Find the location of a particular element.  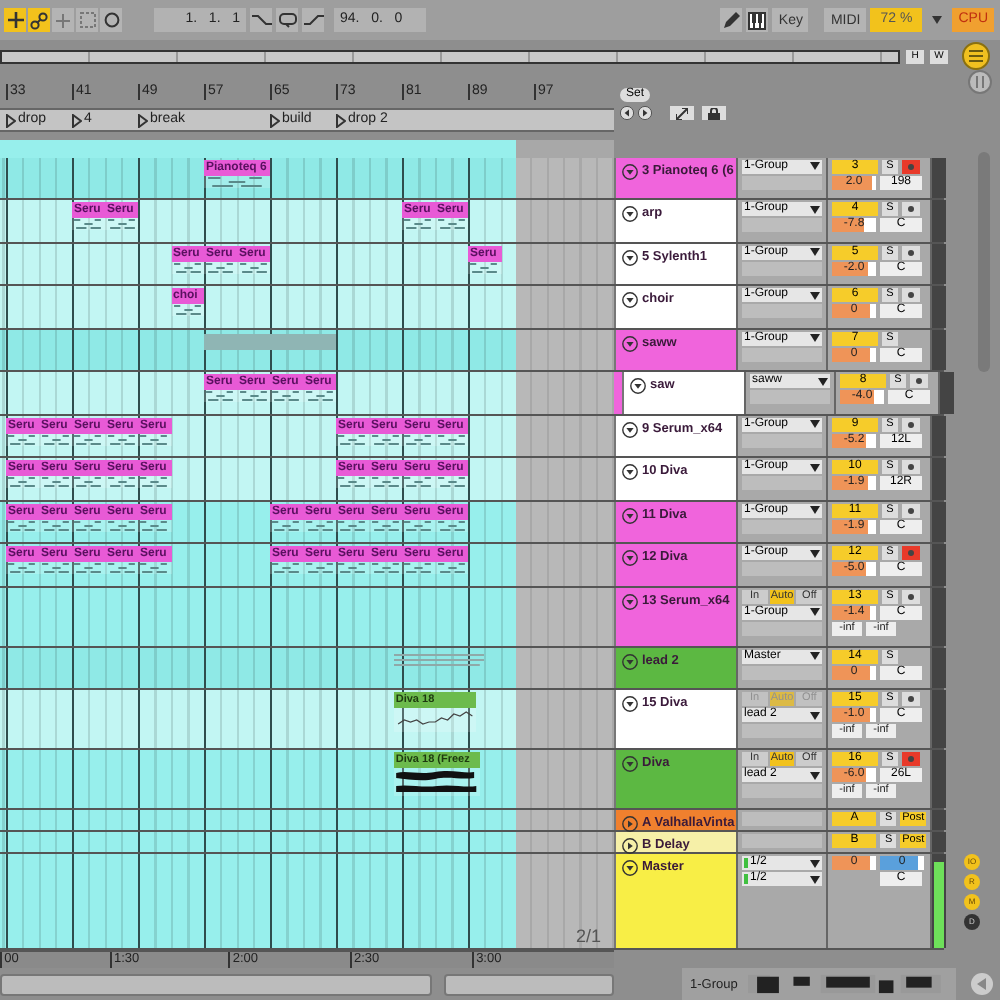

next-icon is located at coordinates (645, 113).